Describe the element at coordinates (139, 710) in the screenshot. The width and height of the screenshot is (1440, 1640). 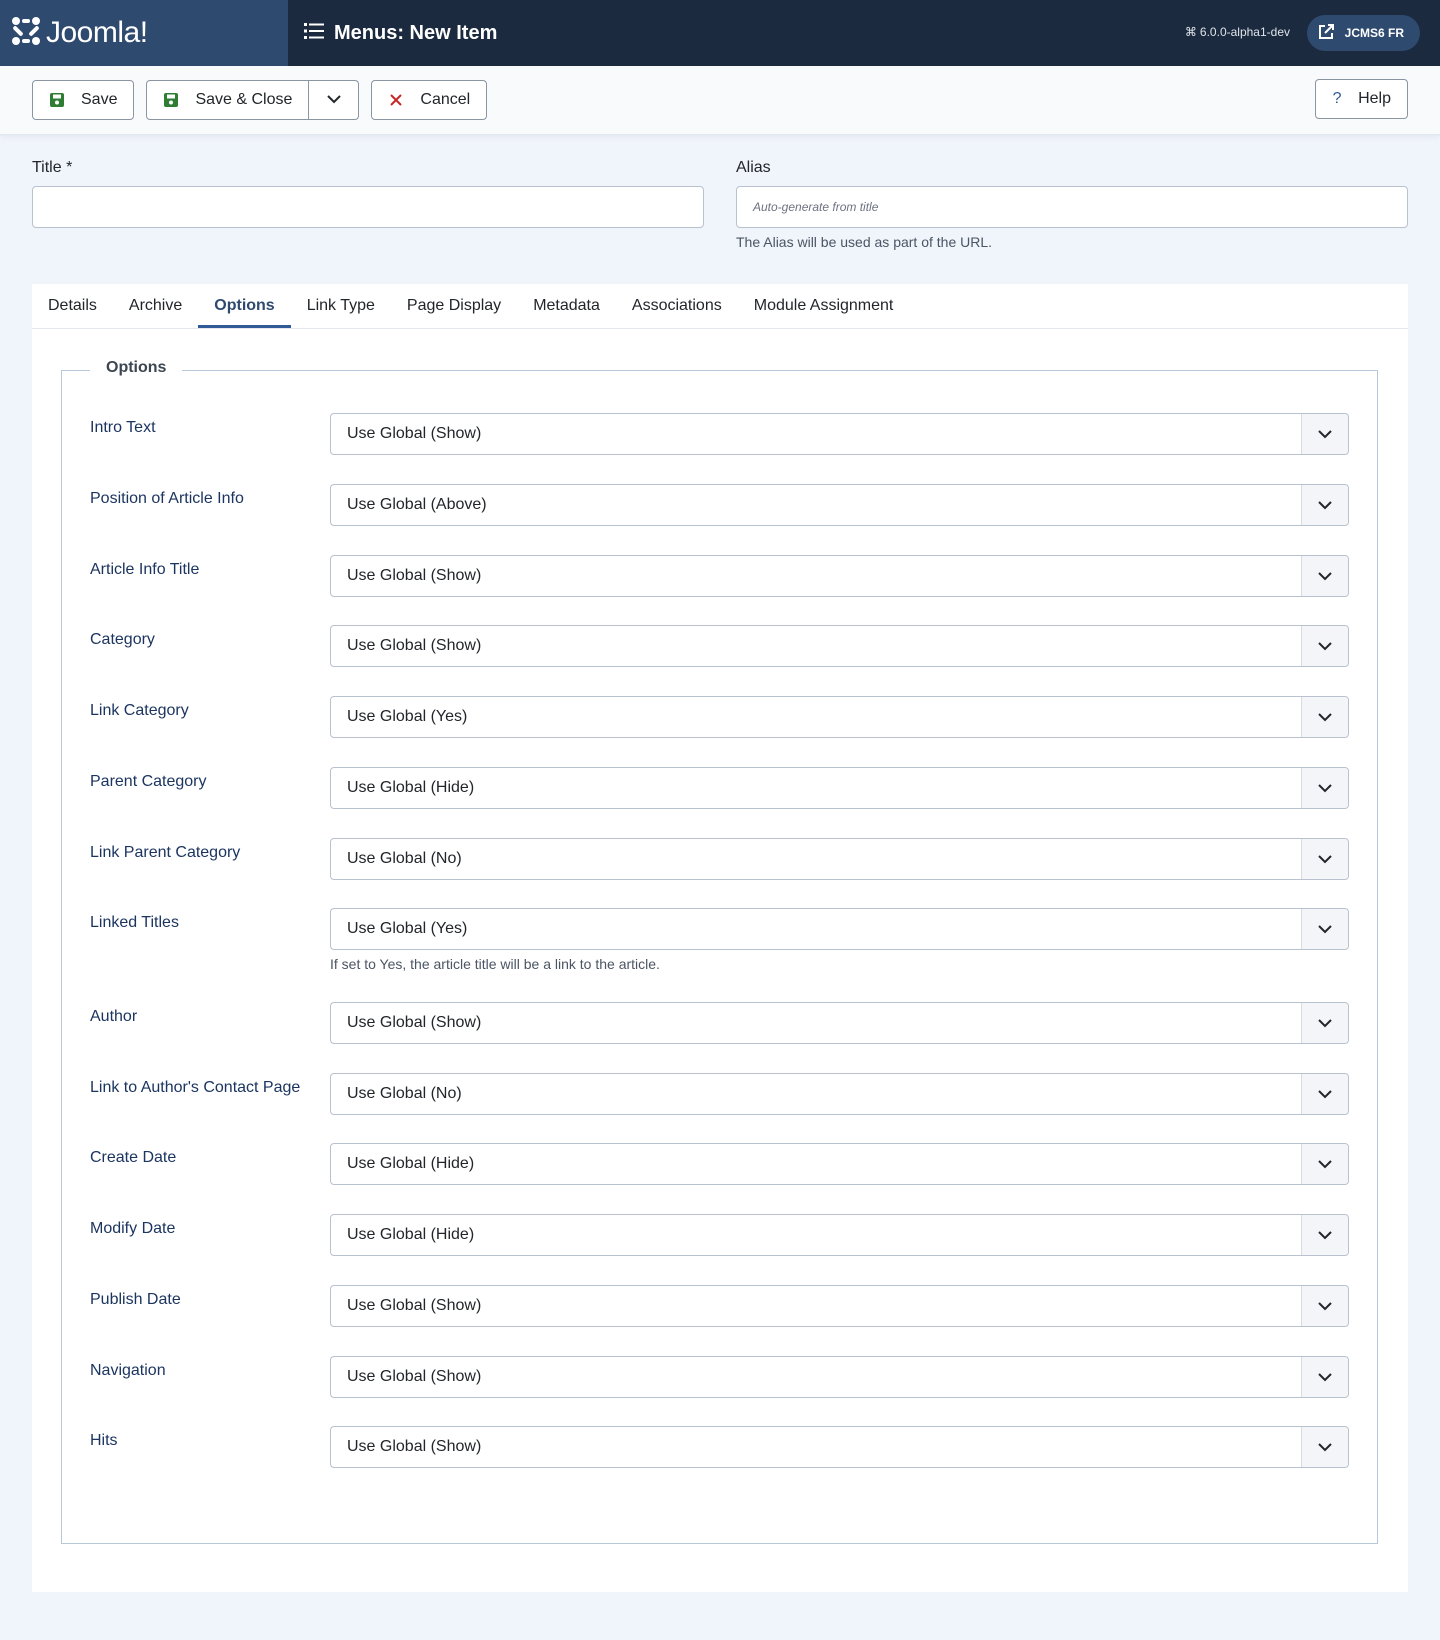
I see `option-label: Link Category` at that location.